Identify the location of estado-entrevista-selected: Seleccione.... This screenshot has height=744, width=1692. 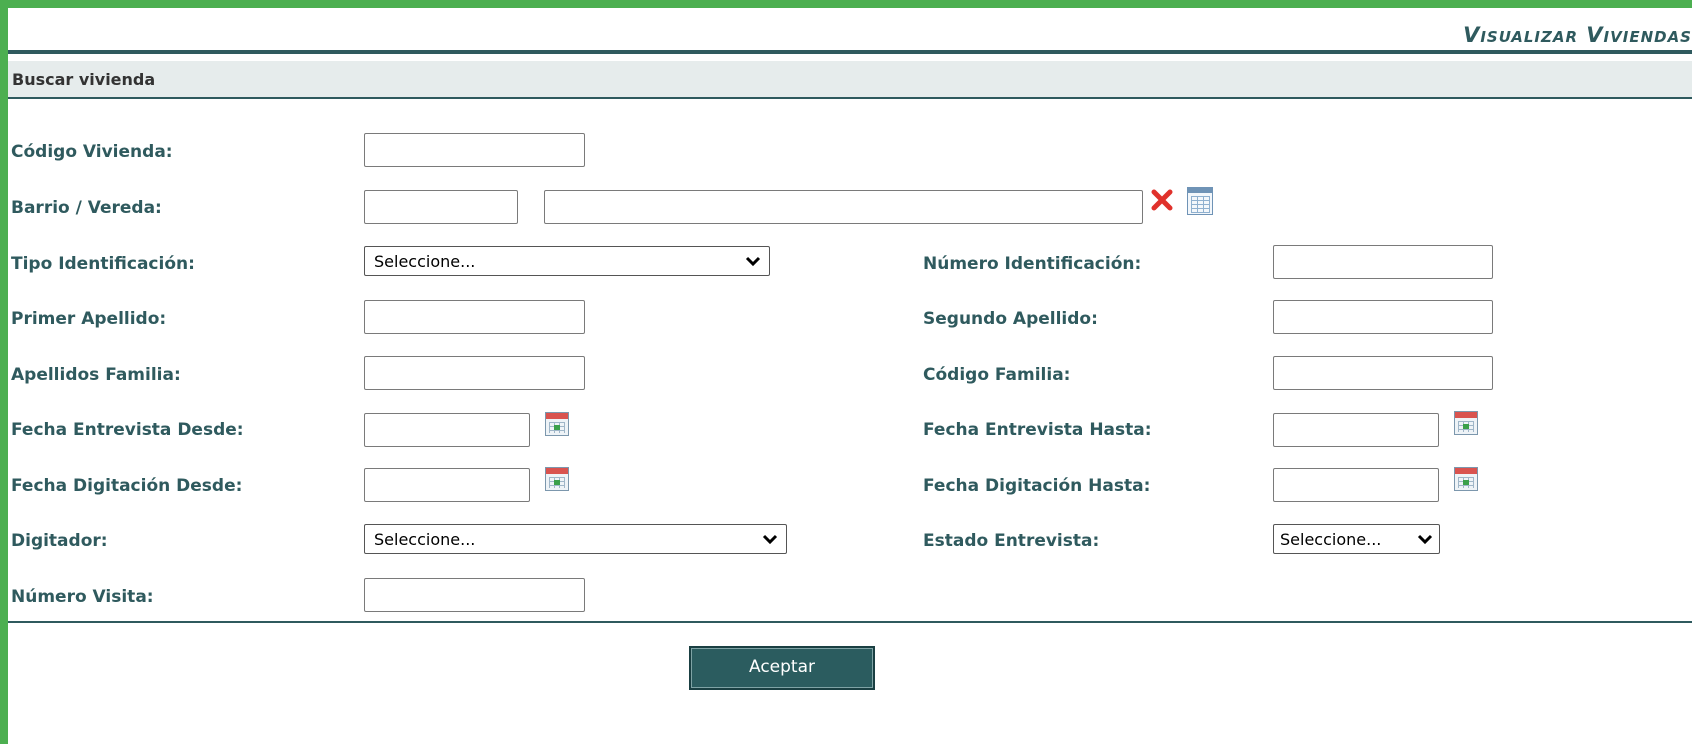
(1331, 539).